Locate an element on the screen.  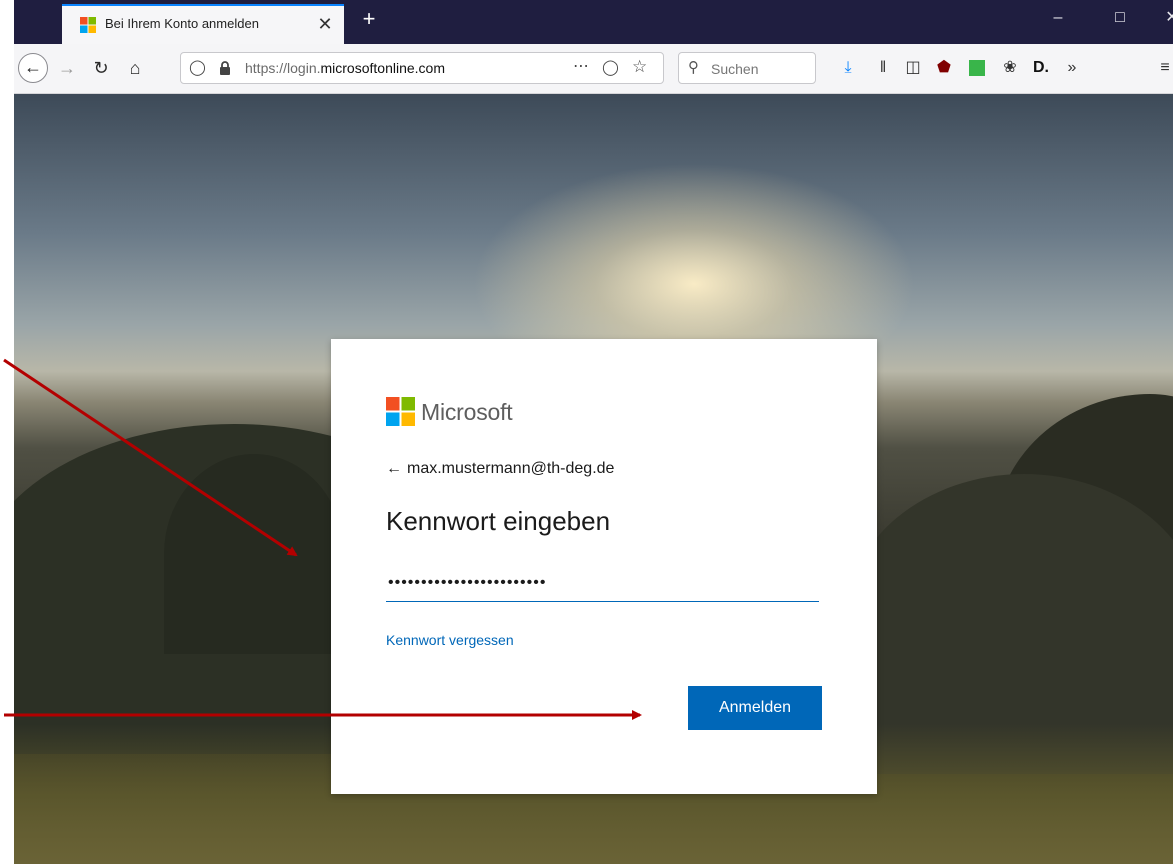
forgot-password-link: Kennwort vergessen is located at coordinates (450, 640).